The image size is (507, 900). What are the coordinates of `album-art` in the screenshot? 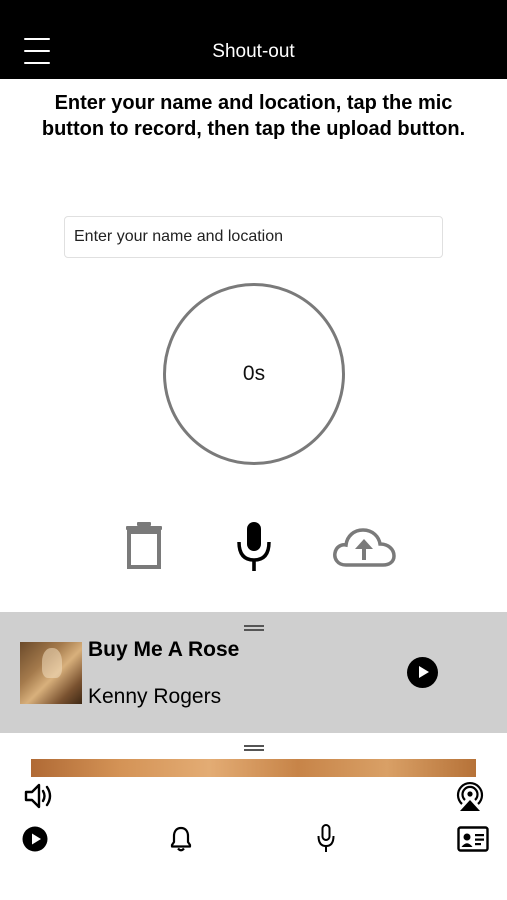 It's located at (51, 673).